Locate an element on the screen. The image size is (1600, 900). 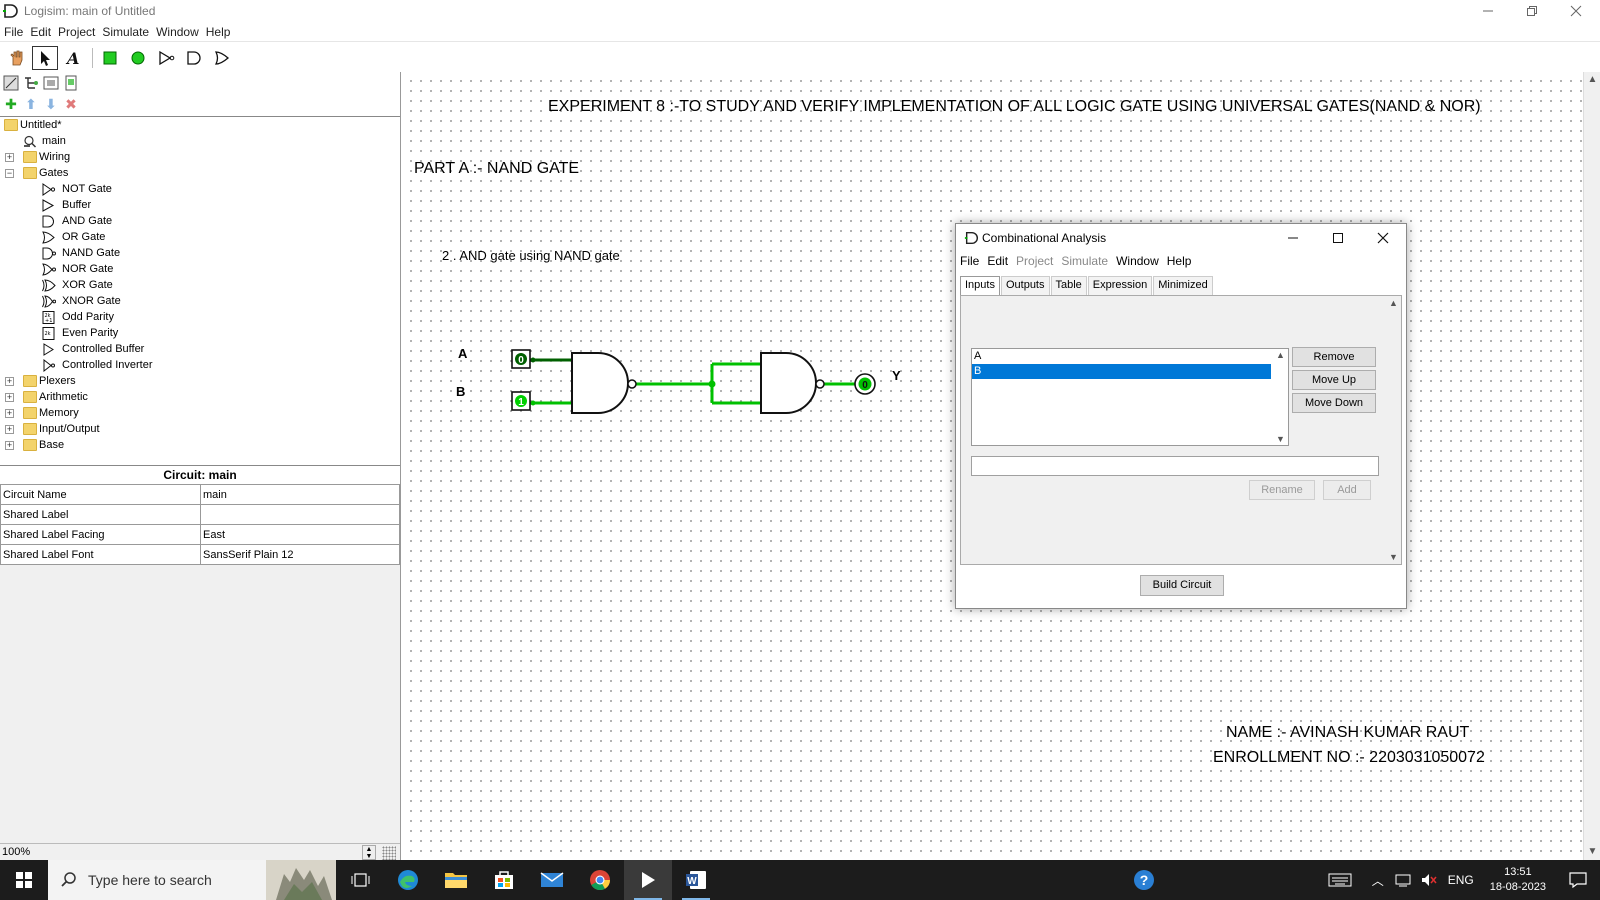
restore-button is located at coordinates (1532, 11).